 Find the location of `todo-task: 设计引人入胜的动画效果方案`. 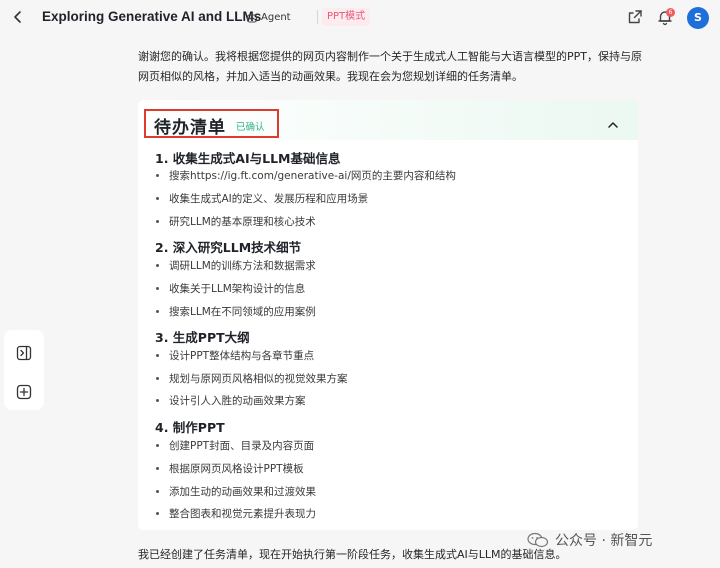

todo-task: 设计引人入胜的动画效果方案 is located at coordinates (231, 400).